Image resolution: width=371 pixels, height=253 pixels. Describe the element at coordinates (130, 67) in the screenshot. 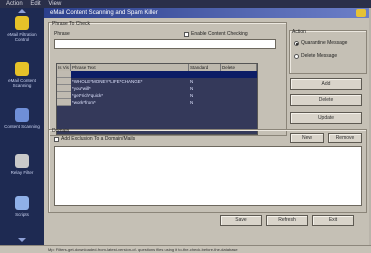

I see `table-header: Phrase Text` at that location.